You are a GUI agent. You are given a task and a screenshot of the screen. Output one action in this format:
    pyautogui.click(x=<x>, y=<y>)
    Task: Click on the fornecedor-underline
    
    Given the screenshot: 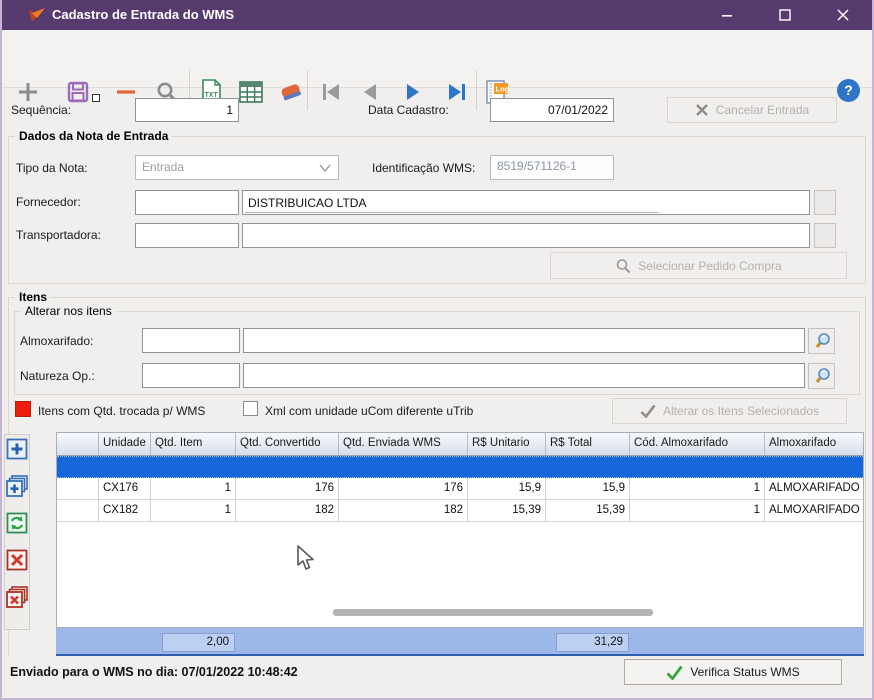 What is the action you would take?
    pyautogui.click(x=452, y=212)
    